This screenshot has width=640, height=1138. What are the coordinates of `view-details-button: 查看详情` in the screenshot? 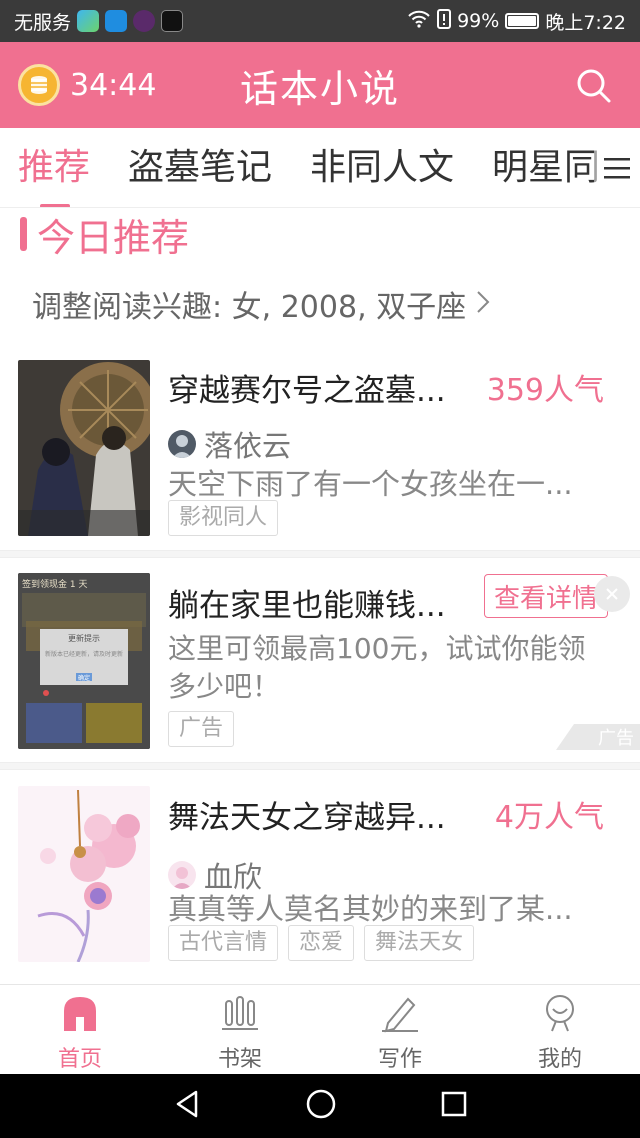 It's located at (546, 596).